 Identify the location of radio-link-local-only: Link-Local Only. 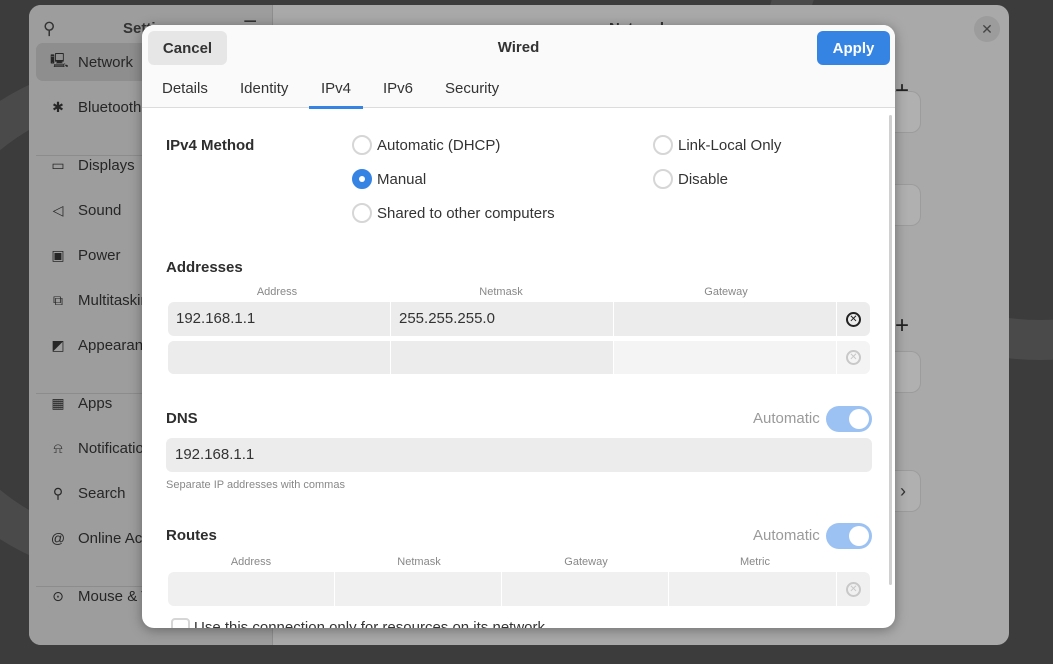
(717, 145).